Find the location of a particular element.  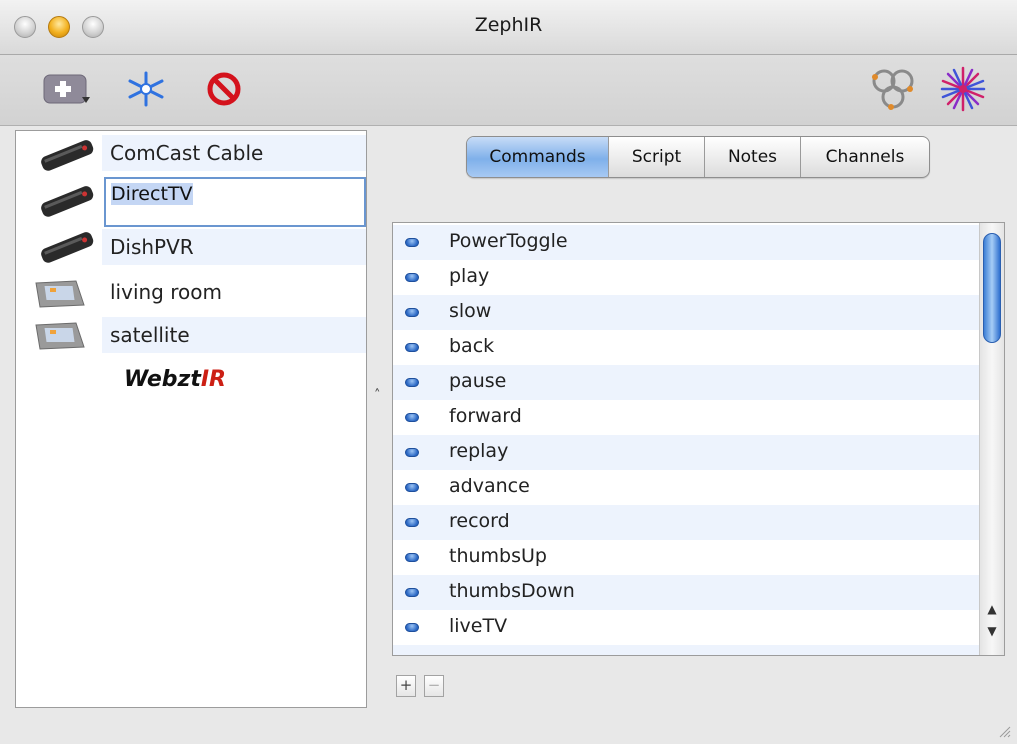

window-title: ZephIR is located at coordinates (508, 25).